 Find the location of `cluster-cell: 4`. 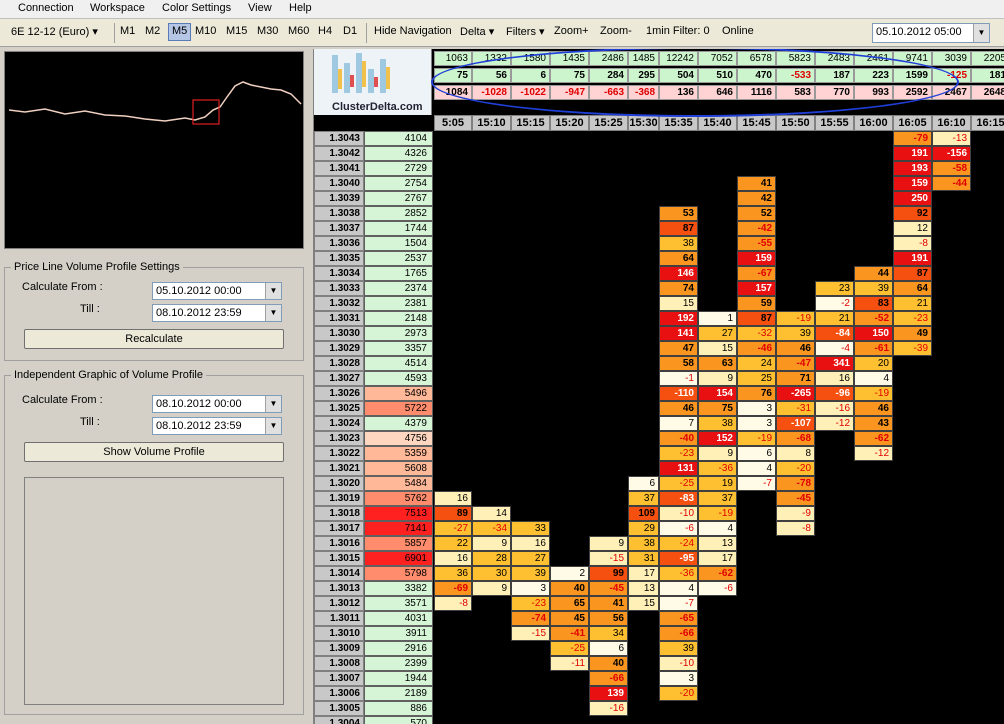

cluster-cell: 4 is located at coordinates (873, 378).